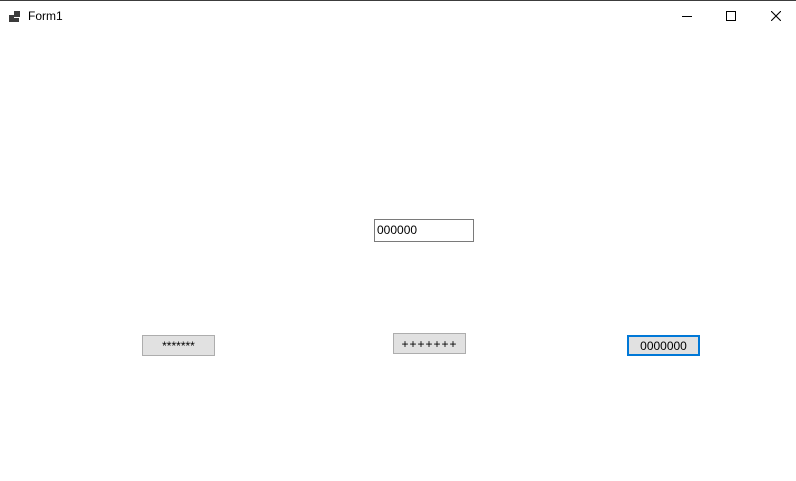 This screenshot has width=796, height=481. Describe the element at coordinates (178, 345) in the screenshot. I see `stars-button: *******` at that location.